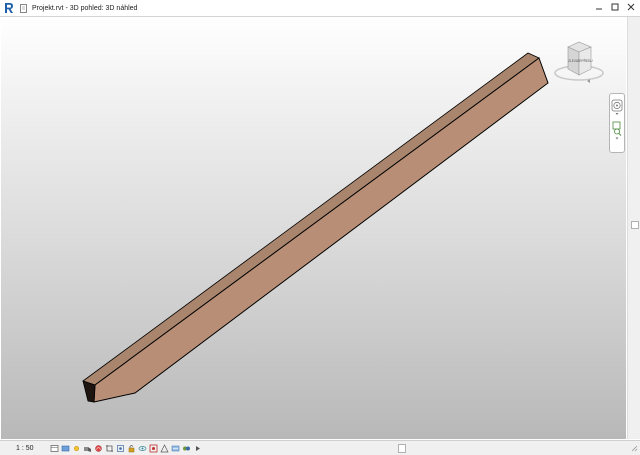 The width and height of the screenshot is (640, 455). I want to click on sun-path-icon, so click(76, 448).